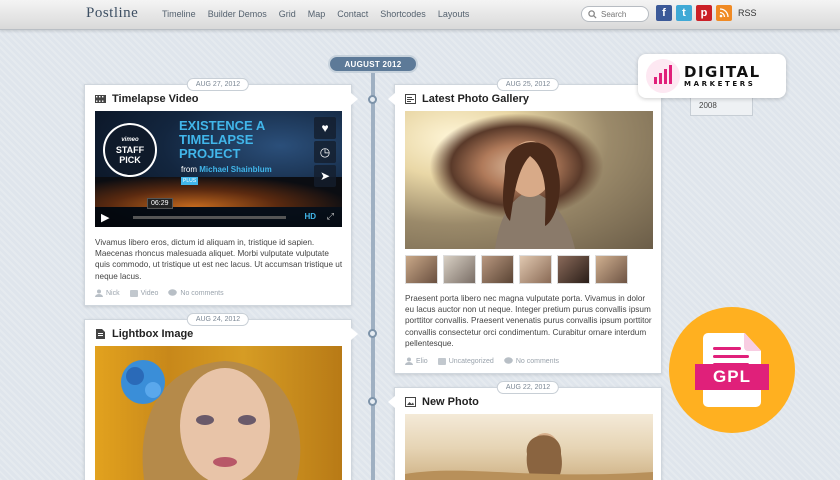 The image size is (840, 480). I want to click on nav-layouts: Layouts, so click(454, 14).